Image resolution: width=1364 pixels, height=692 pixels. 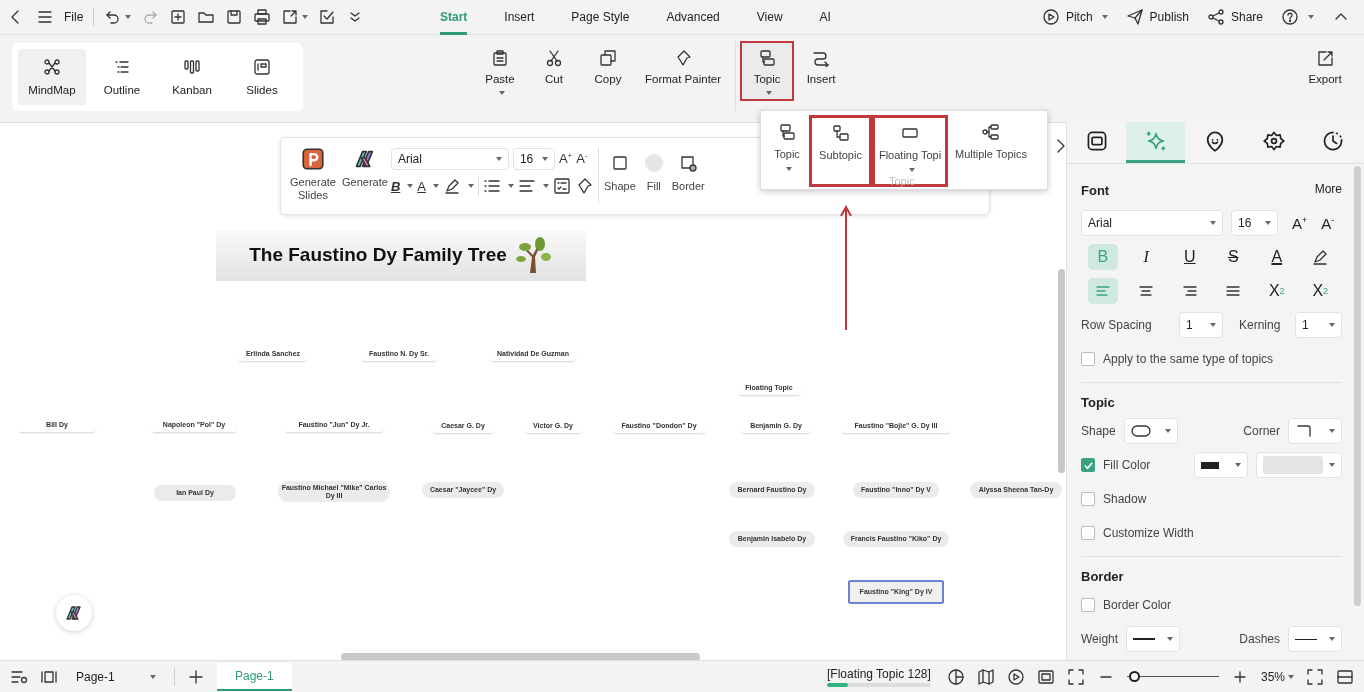 What do you see at coordinates (327, 17) in the screenshot?
I see `checkbox-icon` at bounding box center [327, 17].